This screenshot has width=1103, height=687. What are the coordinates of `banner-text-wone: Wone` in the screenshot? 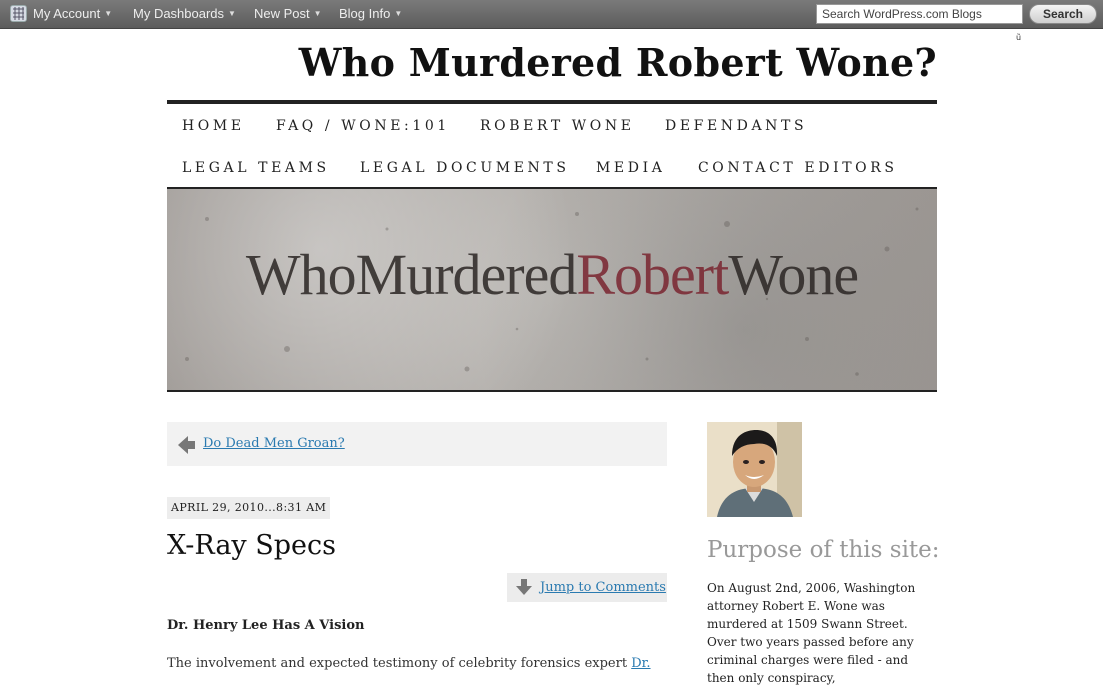 It's located at (793, 274).